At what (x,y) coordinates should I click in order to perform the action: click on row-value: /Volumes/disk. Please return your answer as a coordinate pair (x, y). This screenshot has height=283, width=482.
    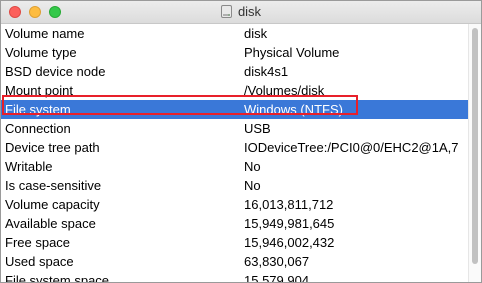
    Looking at the image, I should click on (284, 90).